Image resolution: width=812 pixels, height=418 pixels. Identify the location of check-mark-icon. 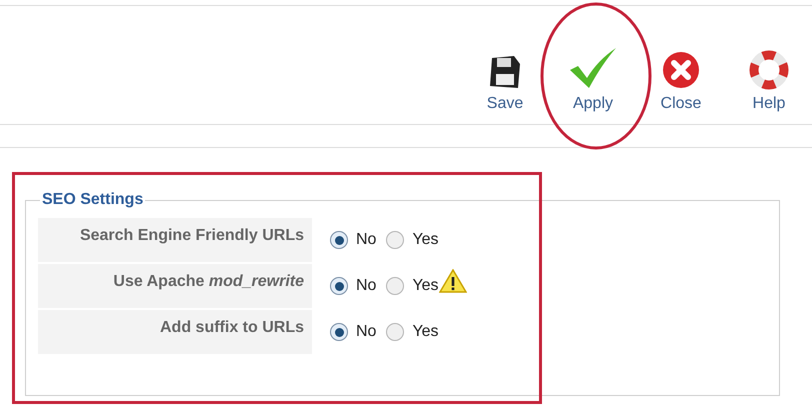
(593, 69).